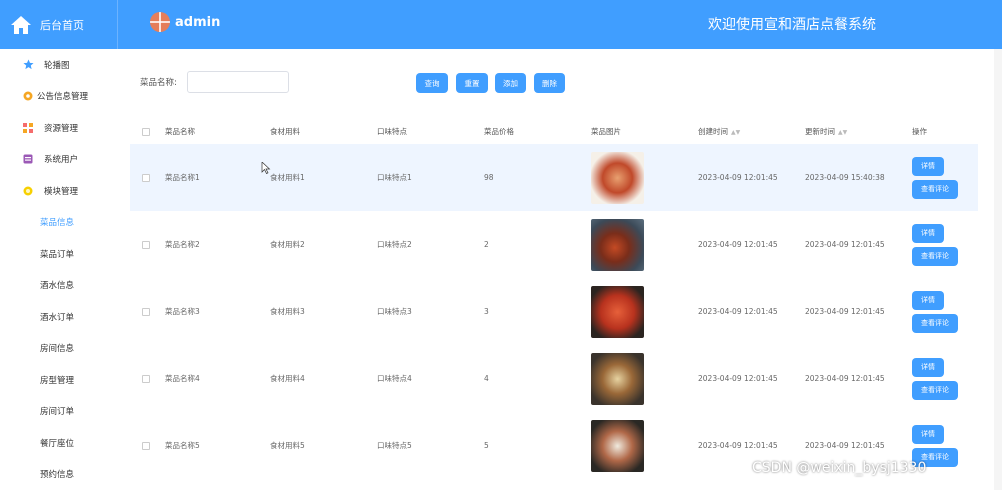 The image size is (1002, 490). What do you see at coordinates (180, 131) in the screenshot?
I see `header-name: 菜品名称` at bounding box center [180, 131].